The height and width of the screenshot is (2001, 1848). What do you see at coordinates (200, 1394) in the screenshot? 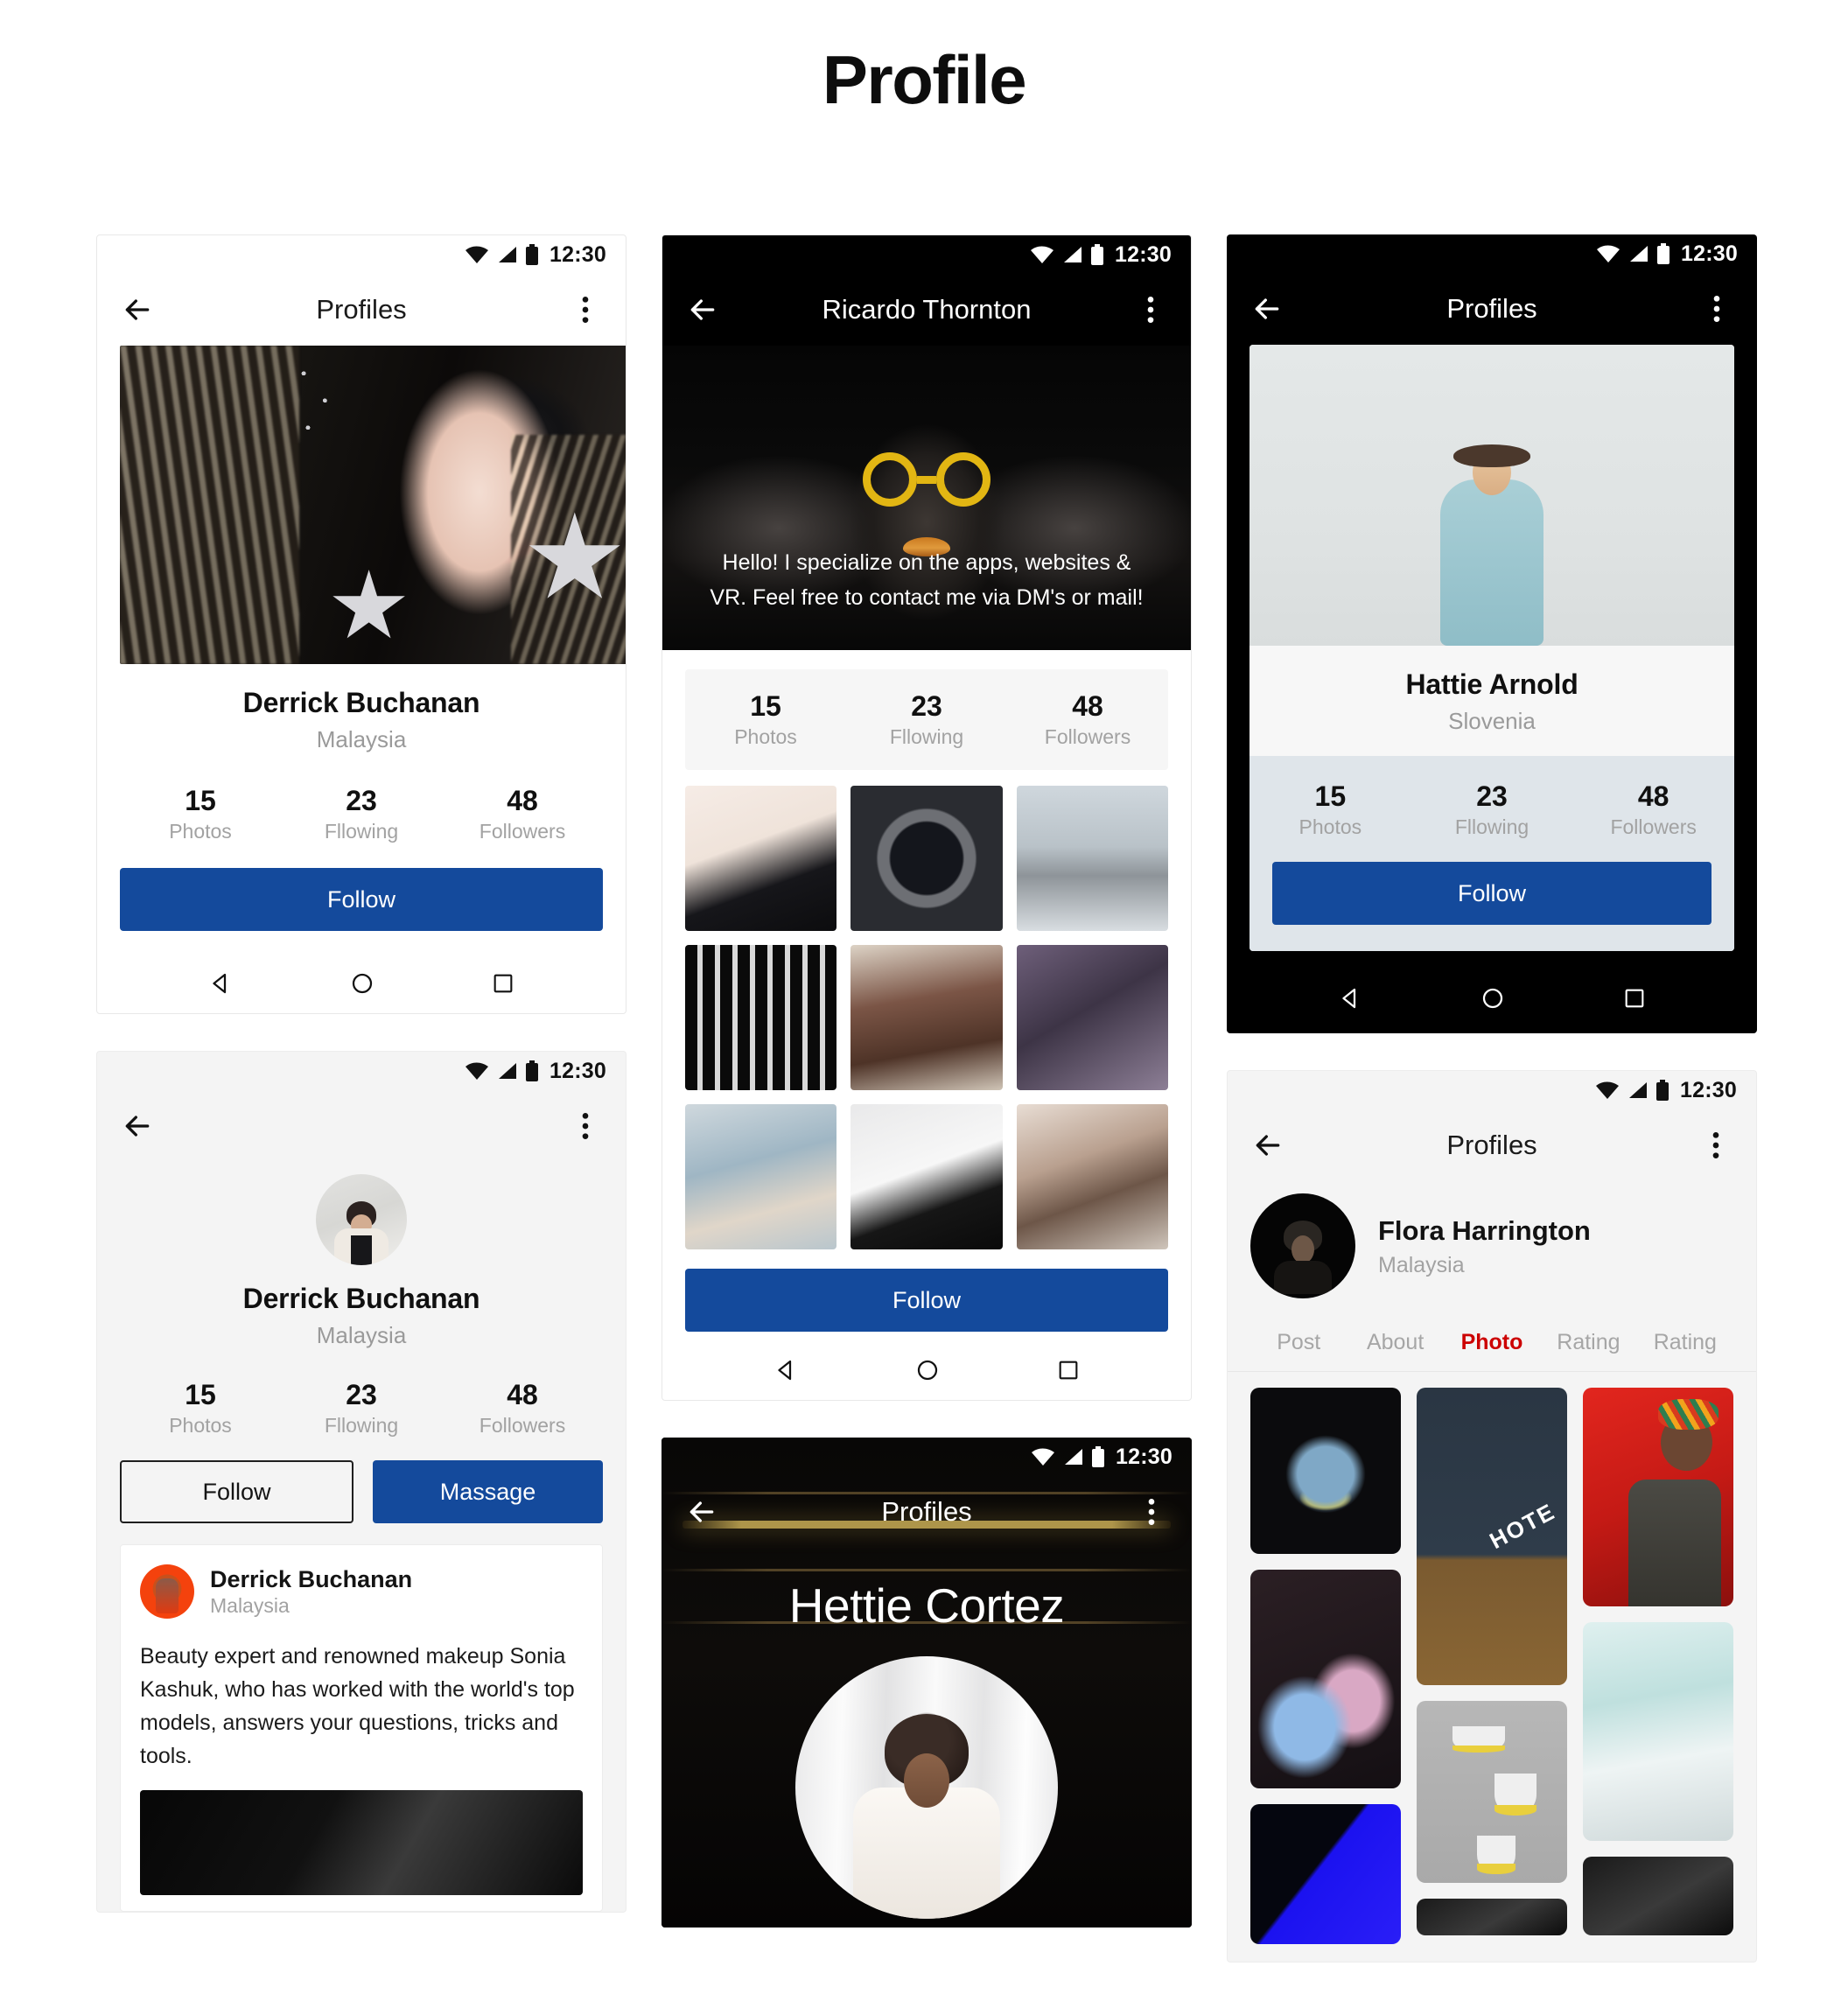
I see `stat-value: 15` at bounding box center [200, 1394].